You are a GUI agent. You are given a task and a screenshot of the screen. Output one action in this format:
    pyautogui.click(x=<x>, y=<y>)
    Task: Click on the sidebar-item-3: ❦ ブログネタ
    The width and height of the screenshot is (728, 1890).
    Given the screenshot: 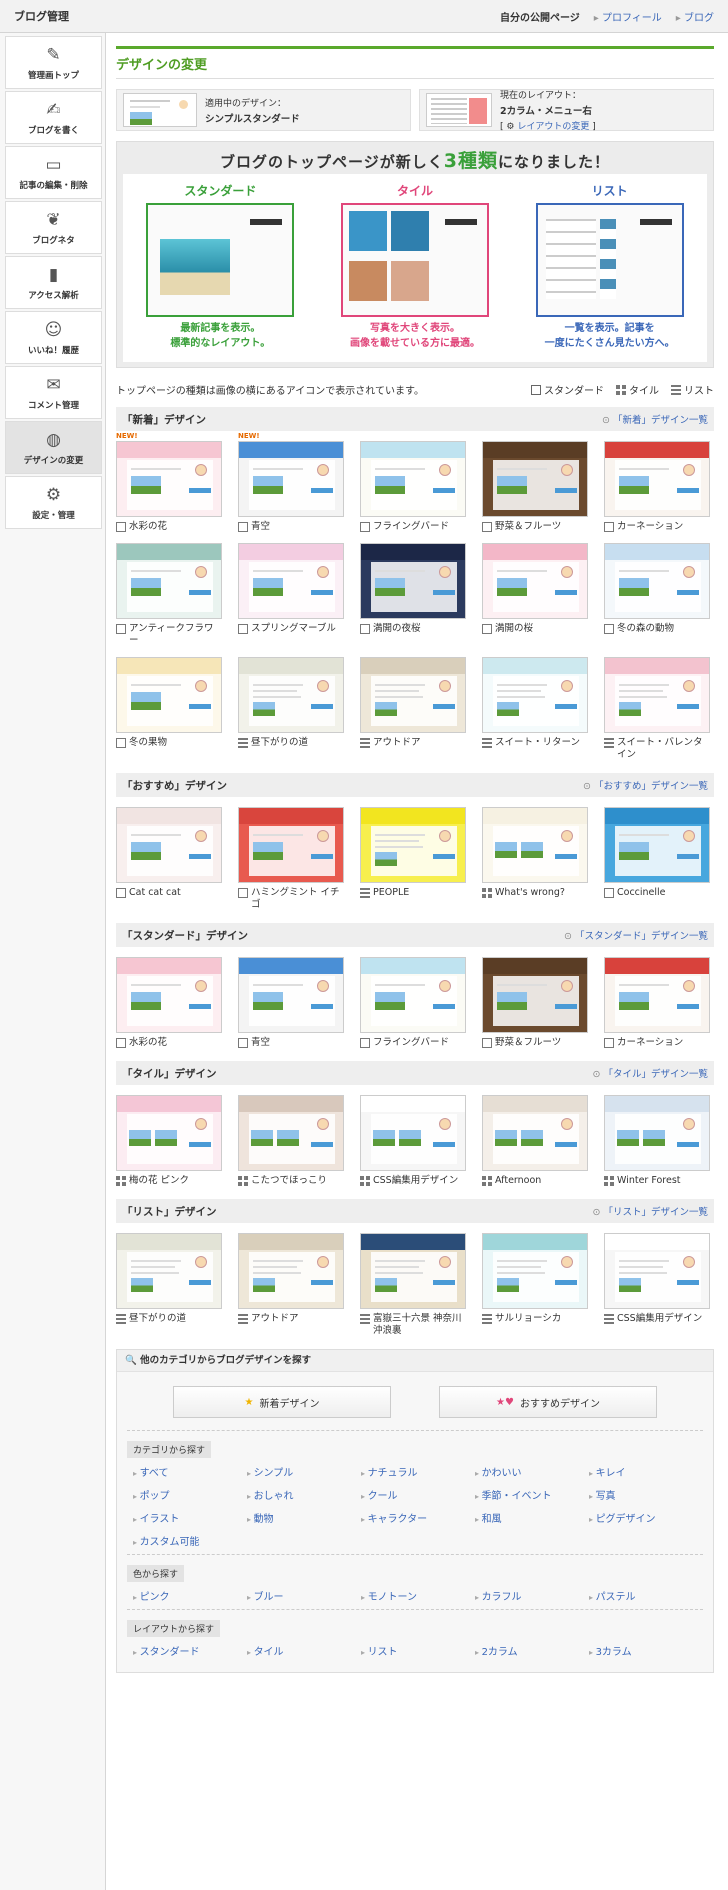 What is the action you would take?
    pyautogui.click(x=53, y=227)
    